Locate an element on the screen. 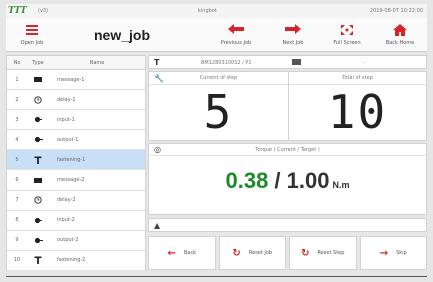  previous-job-button: Previous Job is located at coordinates (236, 35).